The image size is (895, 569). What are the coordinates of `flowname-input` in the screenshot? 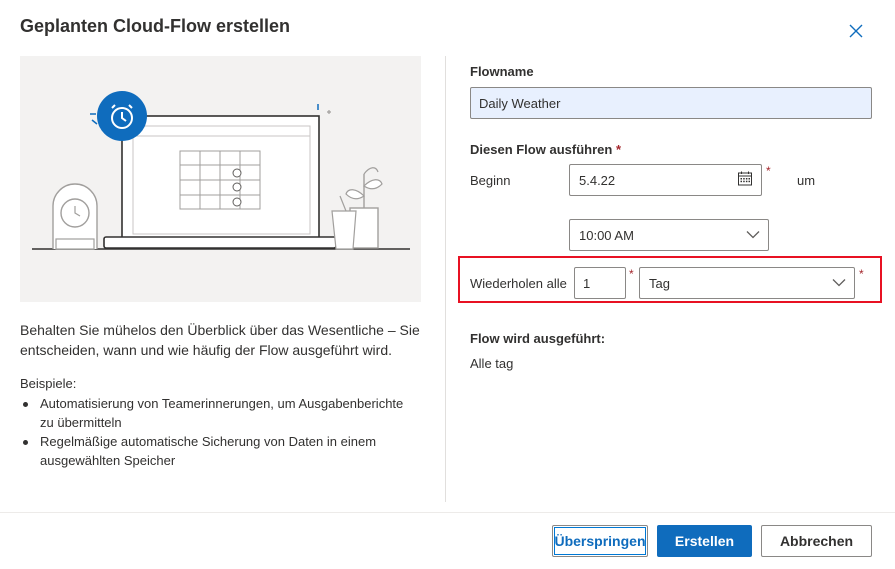 It's located at (671, 103).